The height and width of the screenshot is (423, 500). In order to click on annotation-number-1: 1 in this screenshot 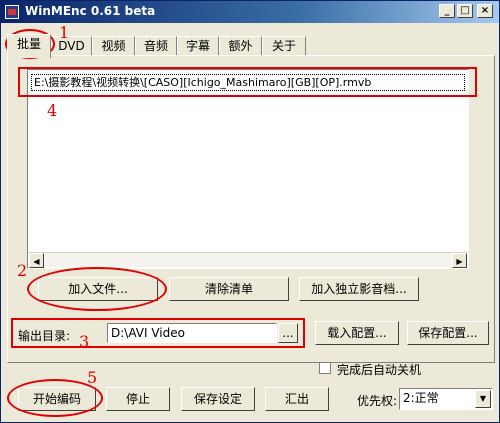, I will do `click(64, 32)`.